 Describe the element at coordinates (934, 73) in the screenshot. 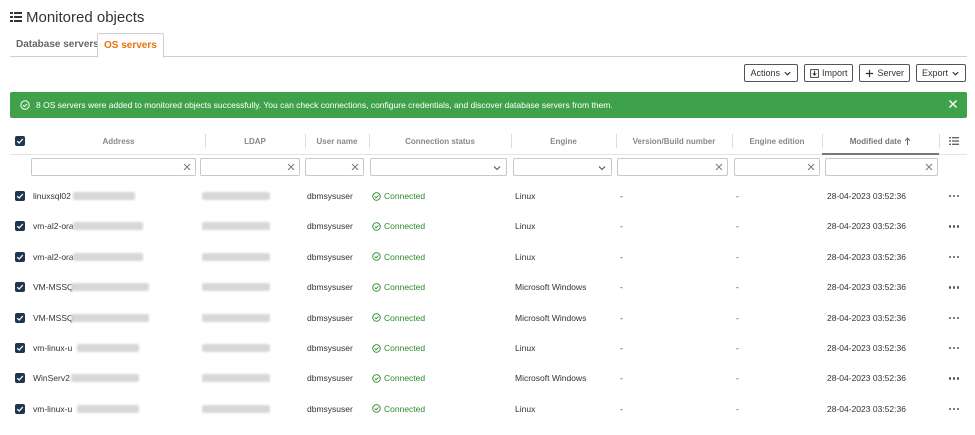

I see `export-button-label: Export` at that location.